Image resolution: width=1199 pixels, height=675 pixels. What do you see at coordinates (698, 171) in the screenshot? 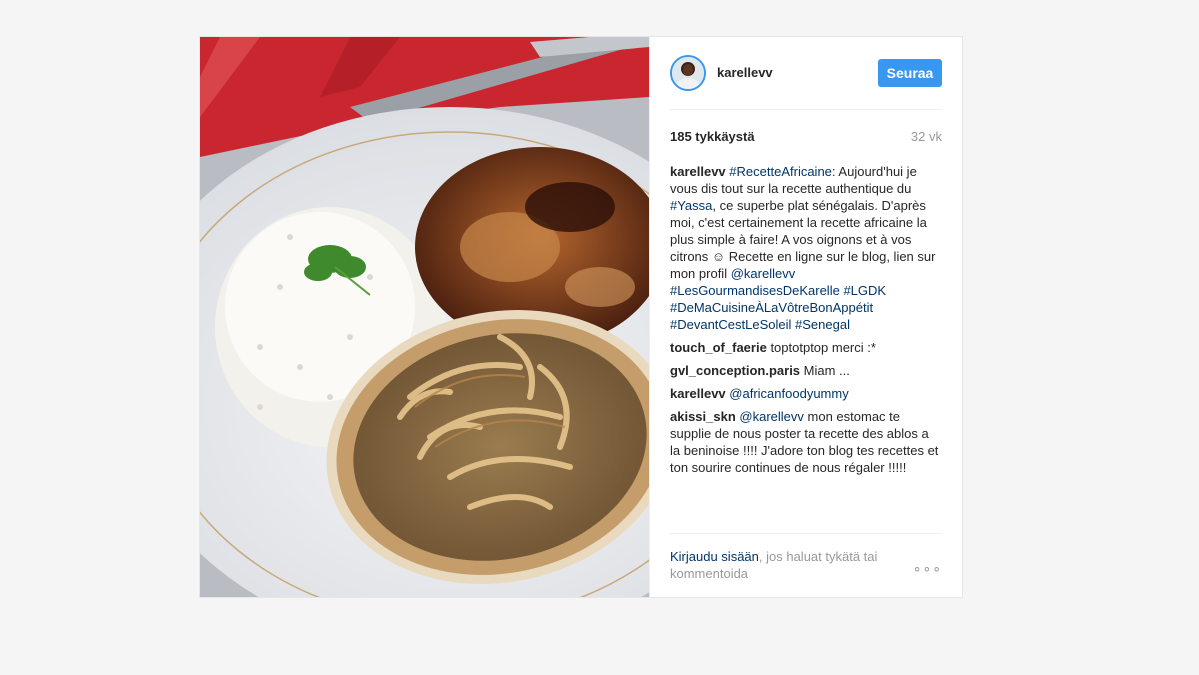
I see `caption-username: karellevv` at bounding box center [698, 171].